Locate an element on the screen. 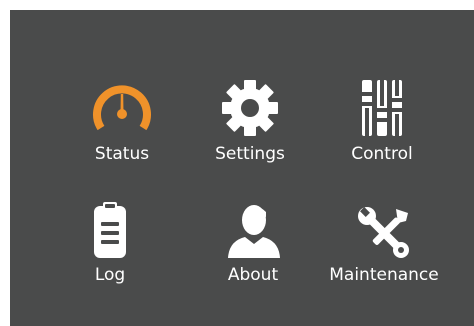  maintenance-label: Maintenance is located at coordinates (384, 275).